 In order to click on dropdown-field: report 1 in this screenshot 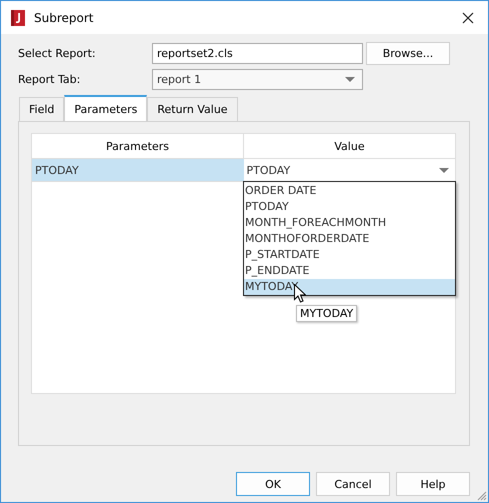, I will do `click(257, 79)`.